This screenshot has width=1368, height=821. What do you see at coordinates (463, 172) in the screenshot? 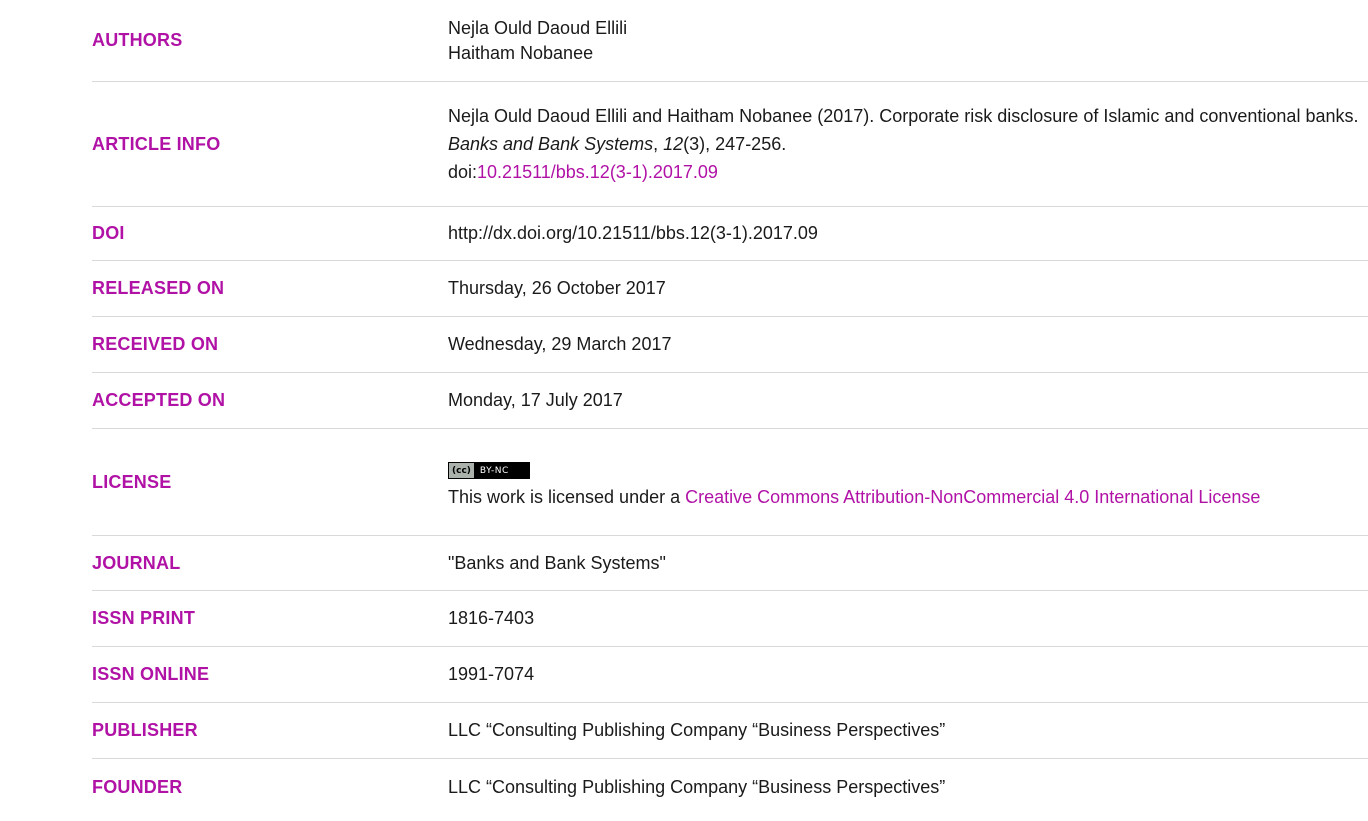
I see `citation-doi-prefix: doi:` at bounding box center [463, 172].